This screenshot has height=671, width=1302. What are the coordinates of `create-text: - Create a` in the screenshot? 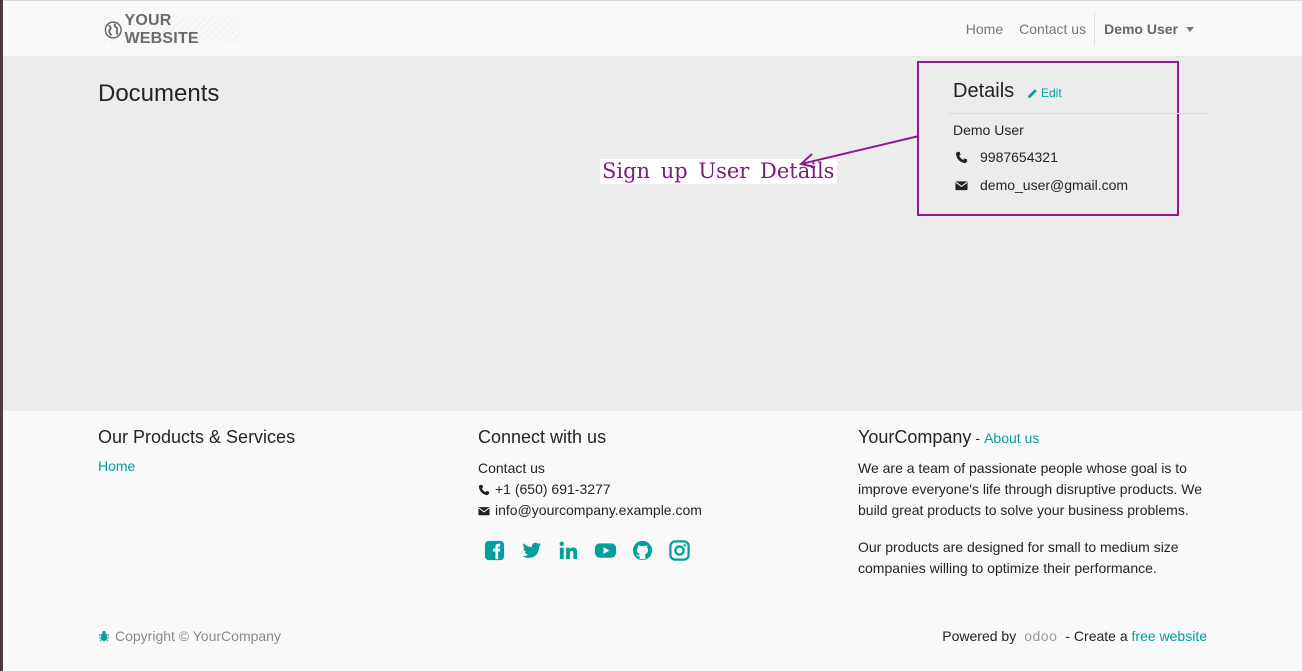 It's located at (1096, 636).